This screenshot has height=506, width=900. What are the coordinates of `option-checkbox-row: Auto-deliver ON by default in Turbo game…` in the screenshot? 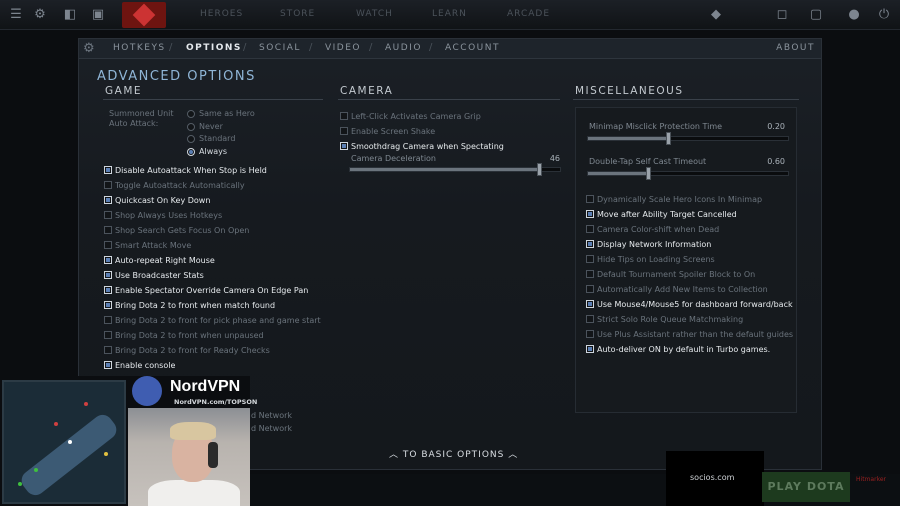 It's located at (696, 350).